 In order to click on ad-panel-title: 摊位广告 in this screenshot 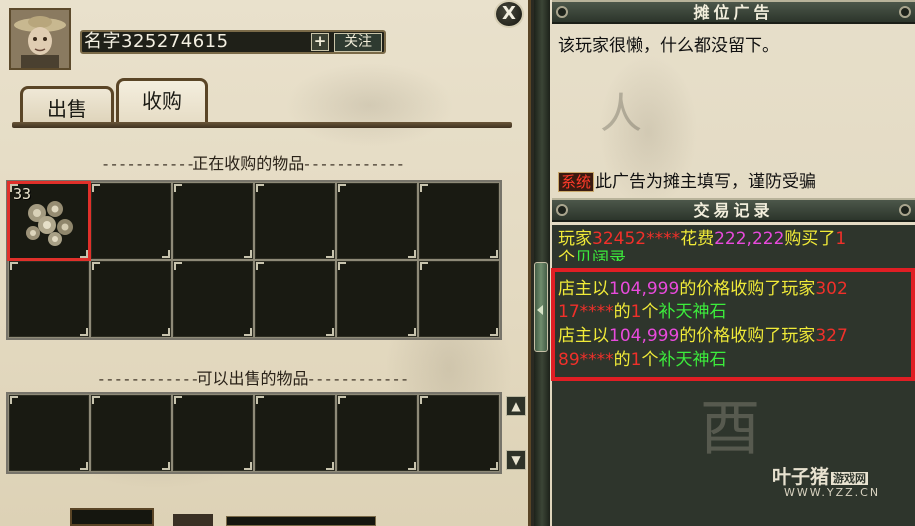, I will do `click(733, 12)`.